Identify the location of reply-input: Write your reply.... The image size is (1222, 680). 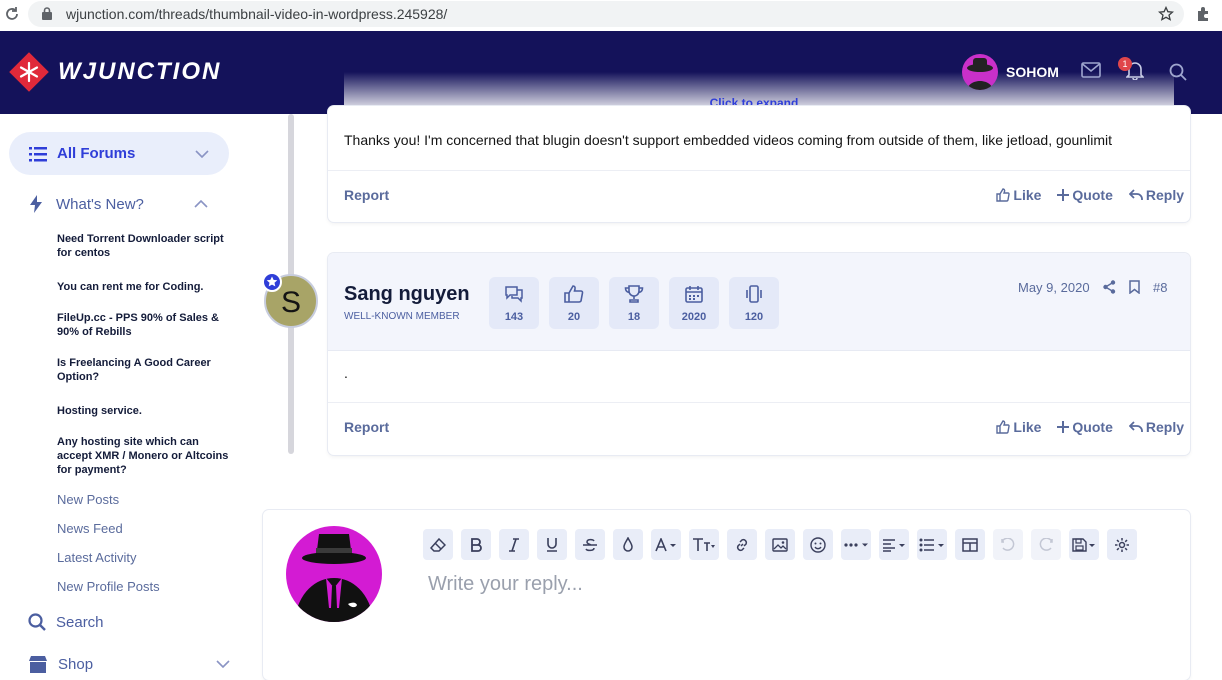
(505, 584).